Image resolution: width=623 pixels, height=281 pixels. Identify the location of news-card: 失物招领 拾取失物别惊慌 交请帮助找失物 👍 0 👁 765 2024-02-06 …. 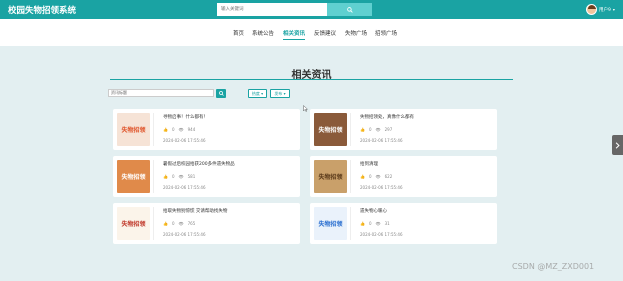
(206, 223).